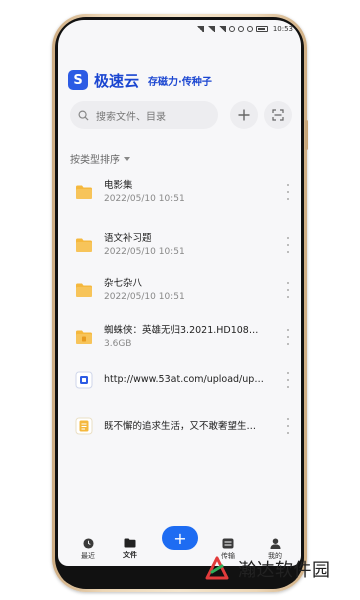  What do you see at coordinates (84, 380) in the screenshot?
I see `link-icon` at bounding box center [84, 380].